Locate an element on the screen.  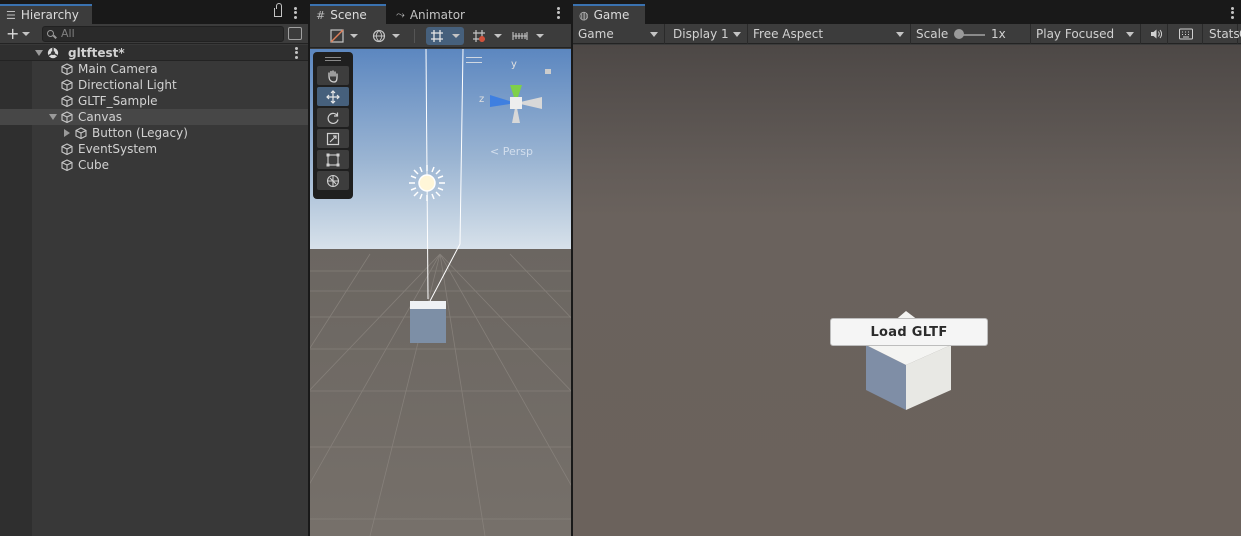
scale-icon is located at coordinates (333, 138).